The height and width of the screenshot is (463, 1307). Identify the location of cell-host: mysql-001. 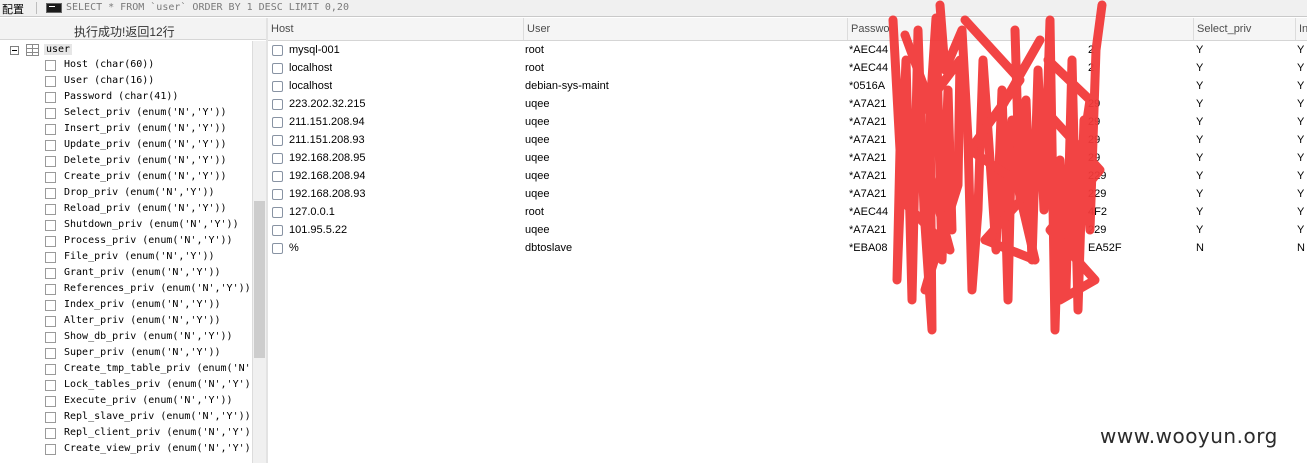
(314, 50).